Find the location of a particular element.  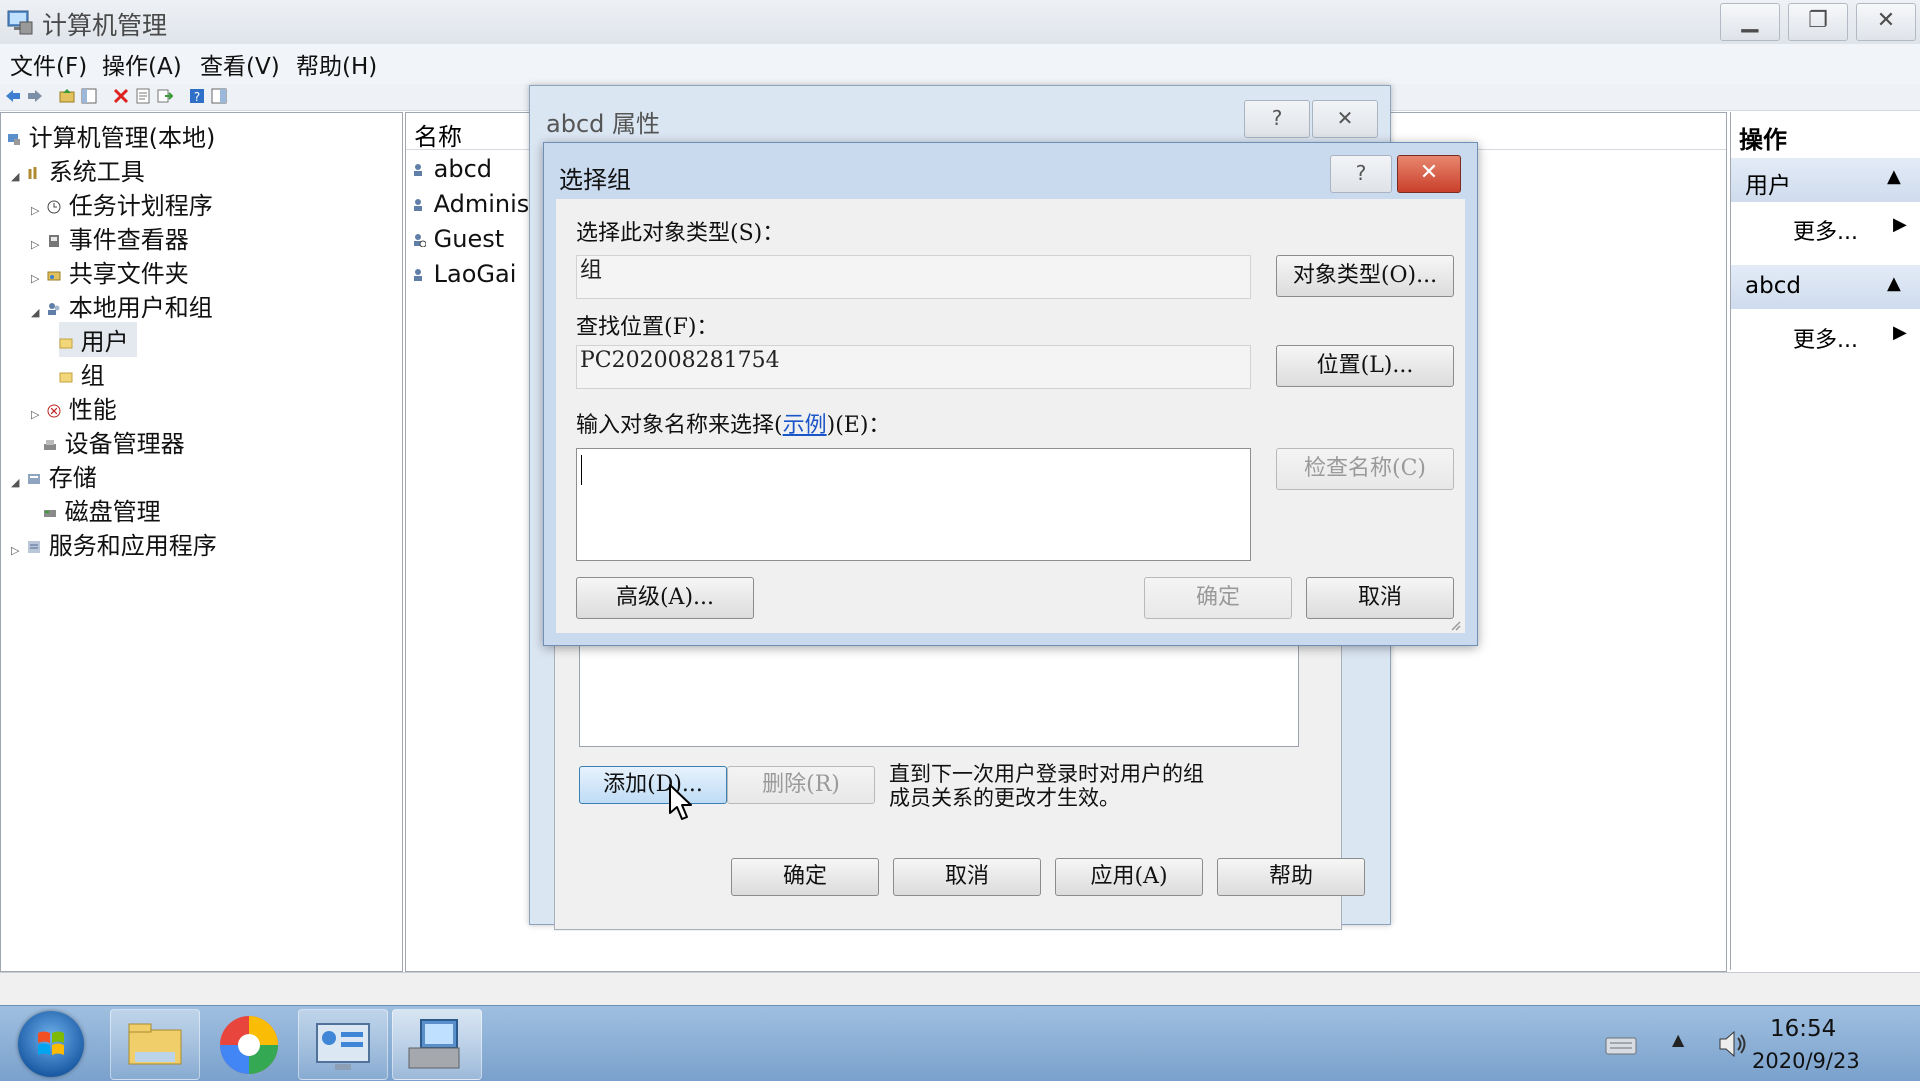

volume-icon is located at coordinates (1733, 1044).